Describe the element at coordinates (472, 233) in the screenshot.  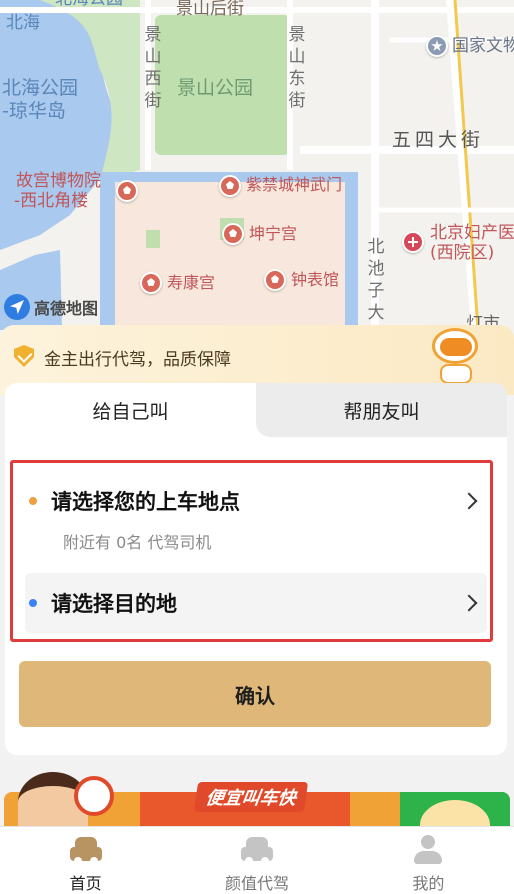
I see `map-label-hospital-line1: 北京妇产医` at that location.